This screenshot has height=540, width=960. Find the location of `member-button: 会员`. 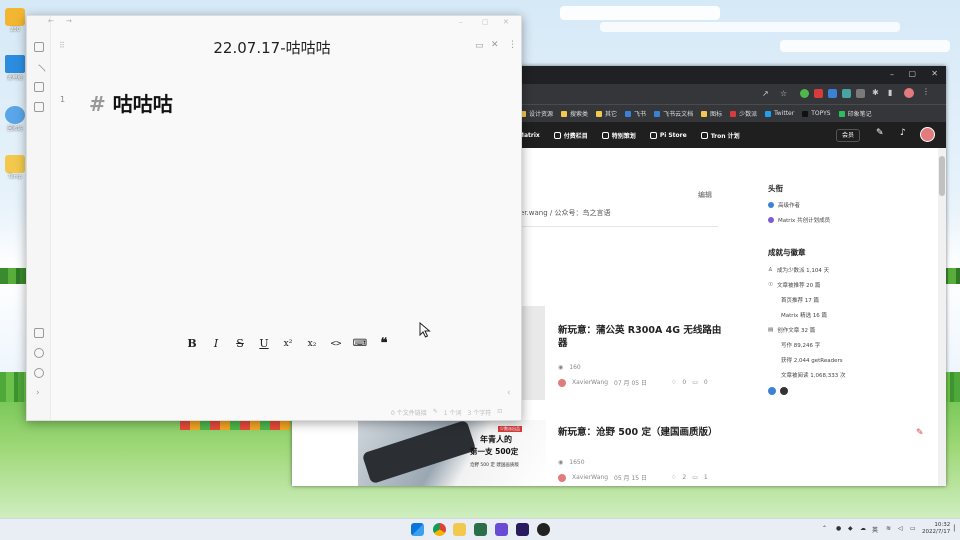

member-button: 会员 is located at coordinates (848, 135).